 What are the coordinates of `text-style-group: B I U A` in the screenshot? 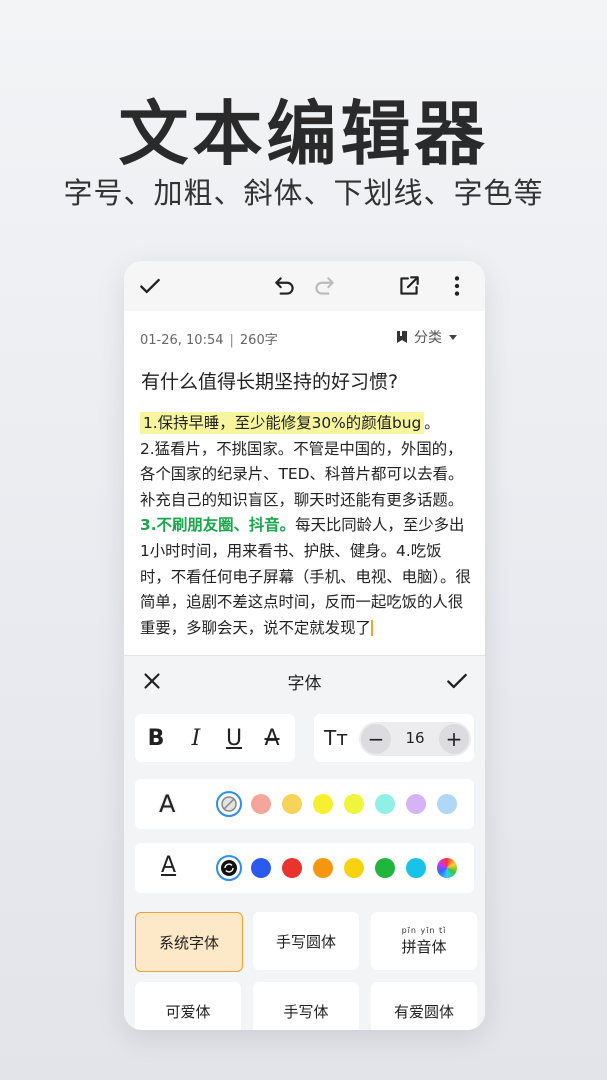 It's located at (215, 738).